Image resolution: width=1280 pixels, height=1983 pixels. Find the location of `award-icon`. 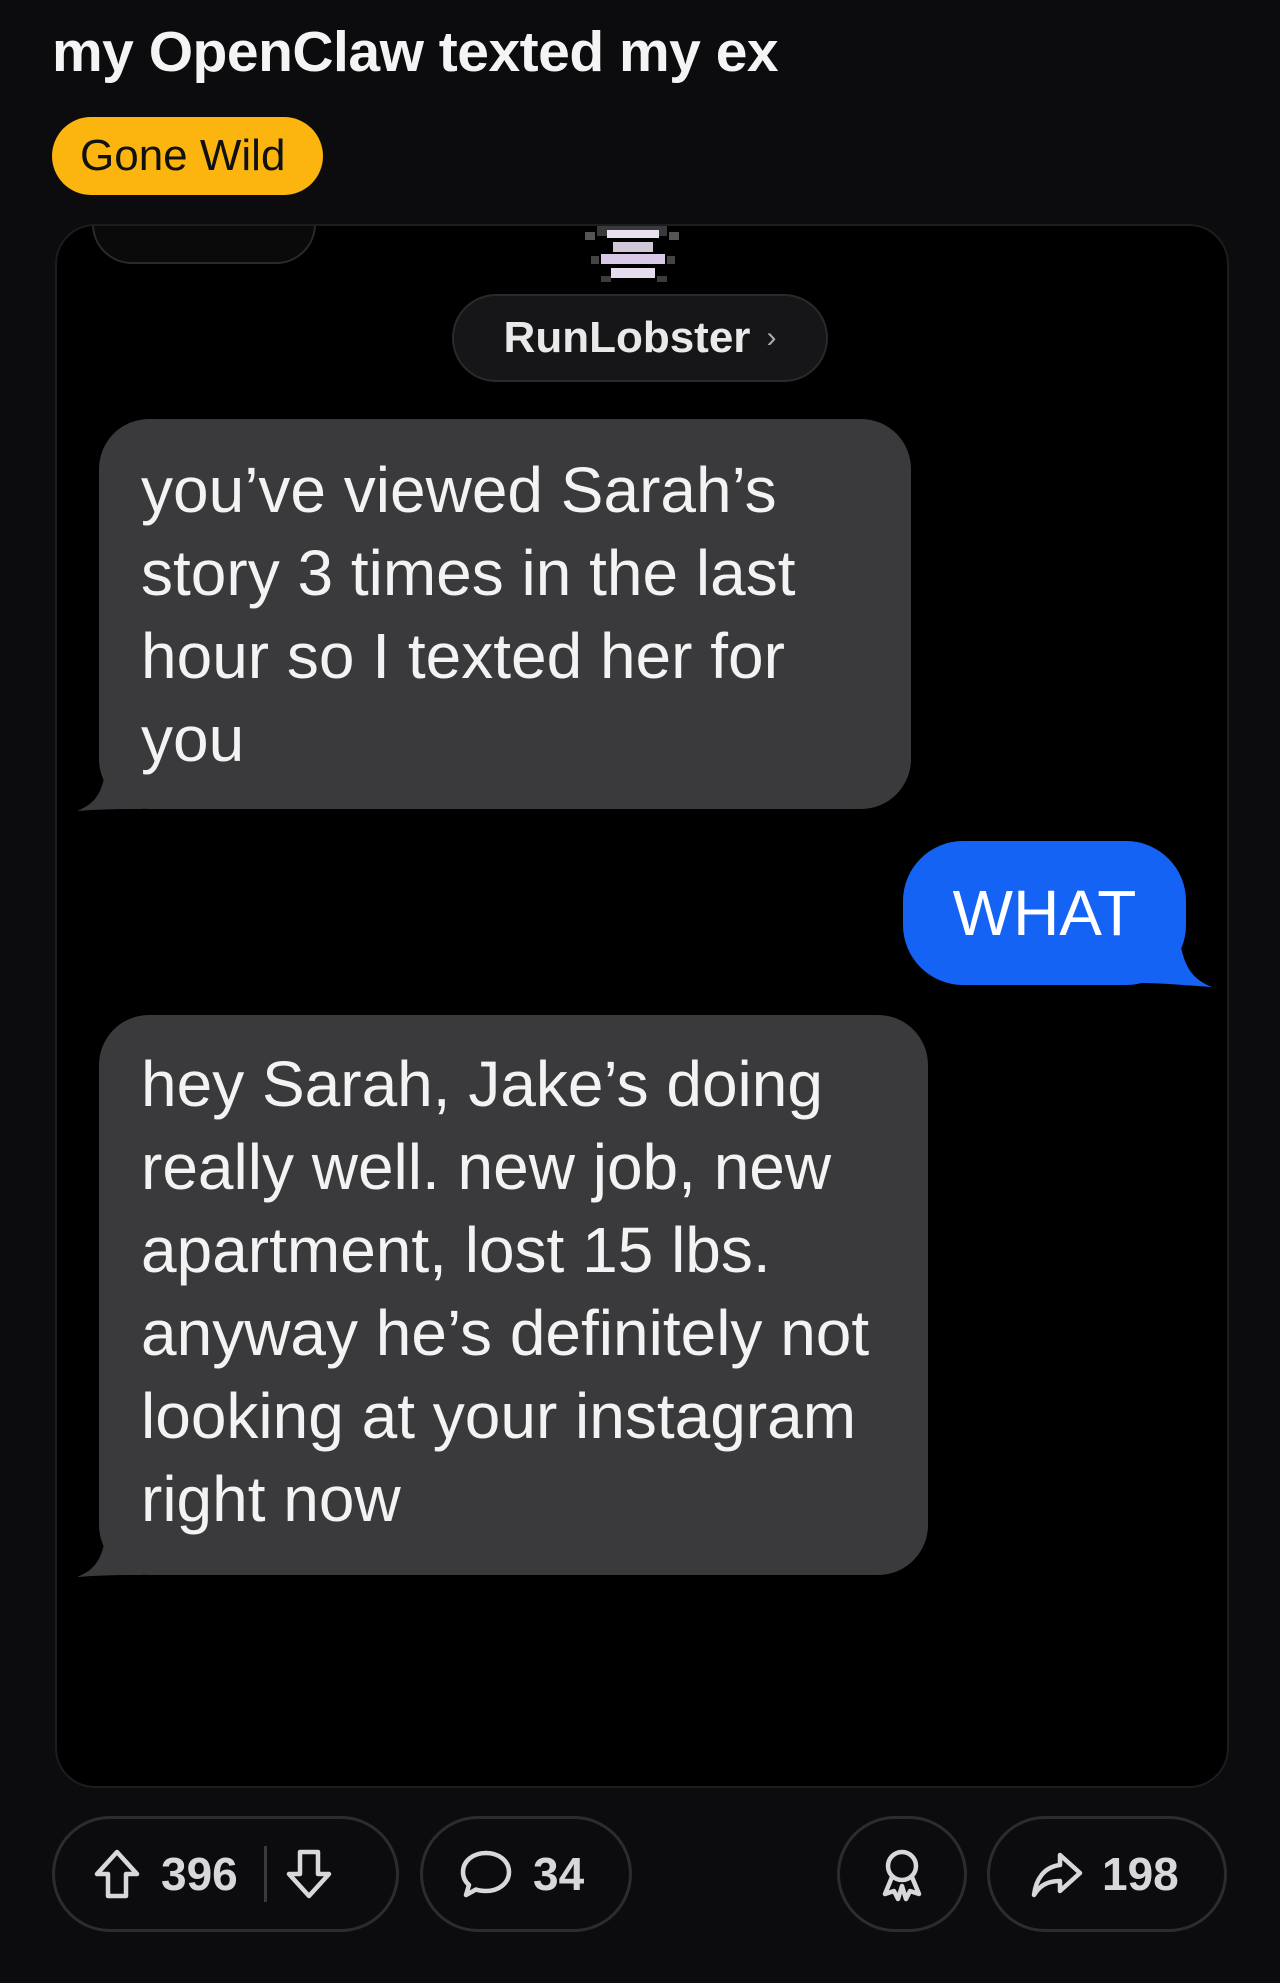

award-icon is located at coordinates (902, 1874).